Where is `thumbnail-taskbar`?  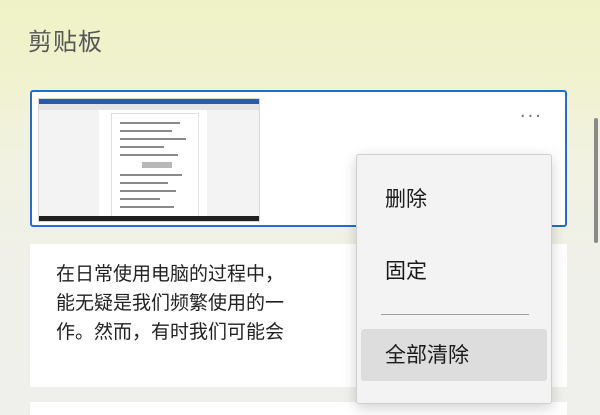 thumbnail-taskbar is located at coordinates (149, 218).